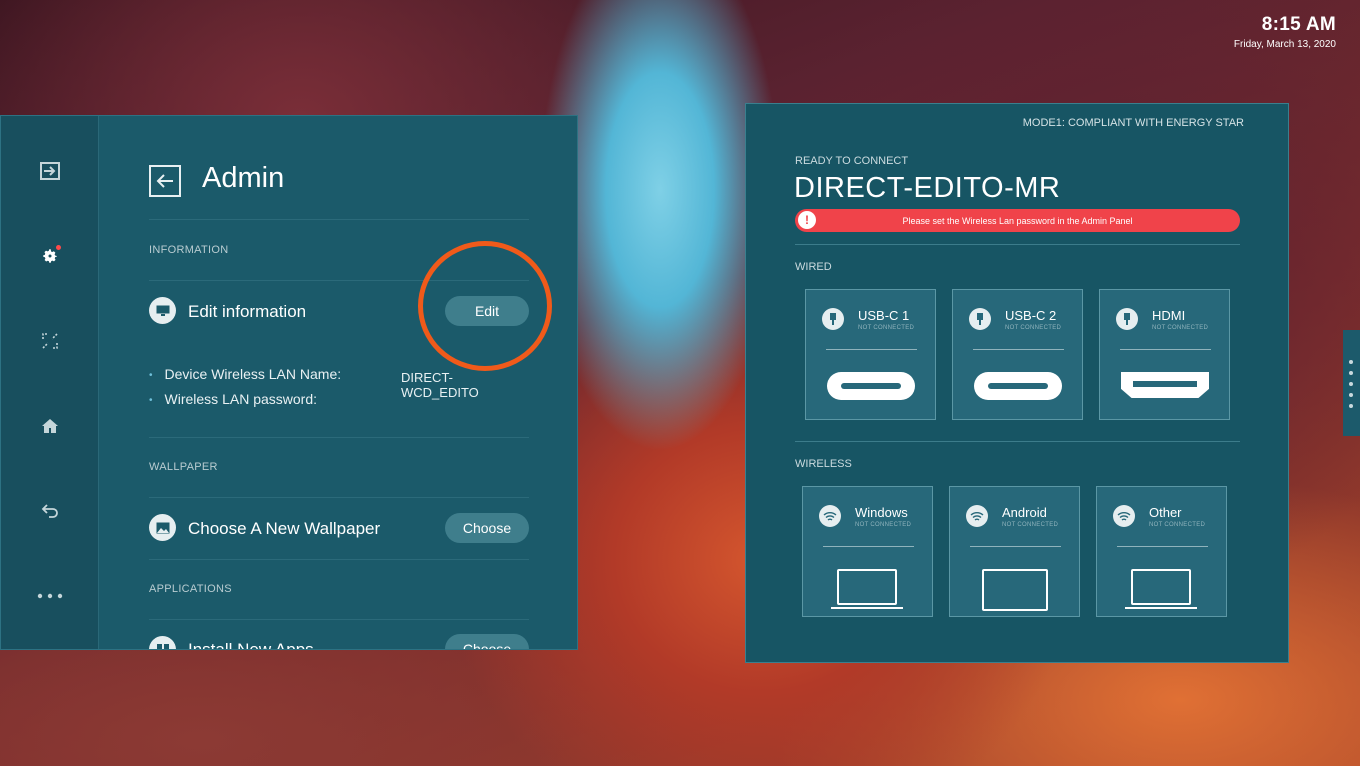 The height and width of the screenshot is (766, 1360). What do you see at coordinates (162, 642) in the screenshot?
I see `windows-apps-icon` at bounding box center [162, 642].